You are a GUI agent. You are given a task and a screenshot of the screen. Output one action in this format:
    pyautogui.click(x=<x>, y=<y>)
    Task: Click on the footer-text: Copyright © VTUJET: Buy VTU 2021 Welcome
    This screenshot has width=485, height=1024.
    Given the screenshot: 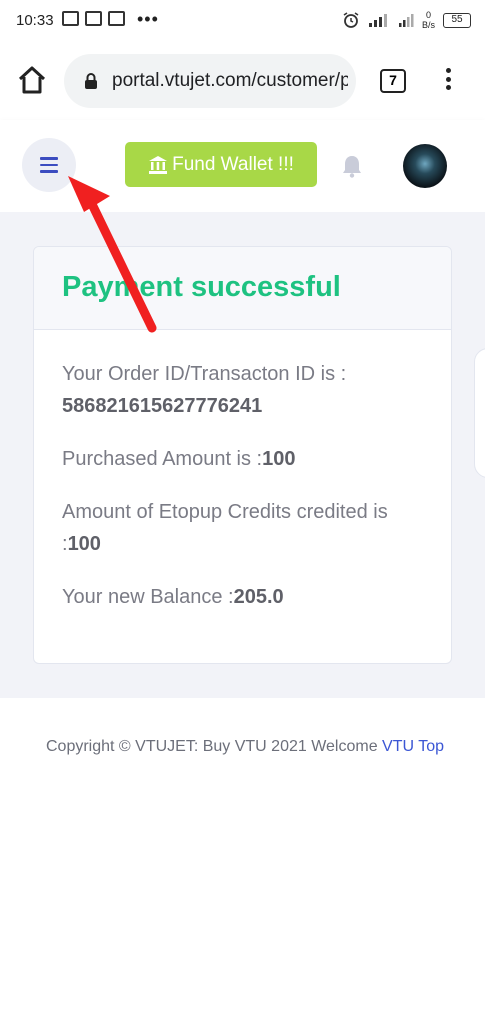 What is the action you would take?
    pyautogui.click(x=211, y=746)
    